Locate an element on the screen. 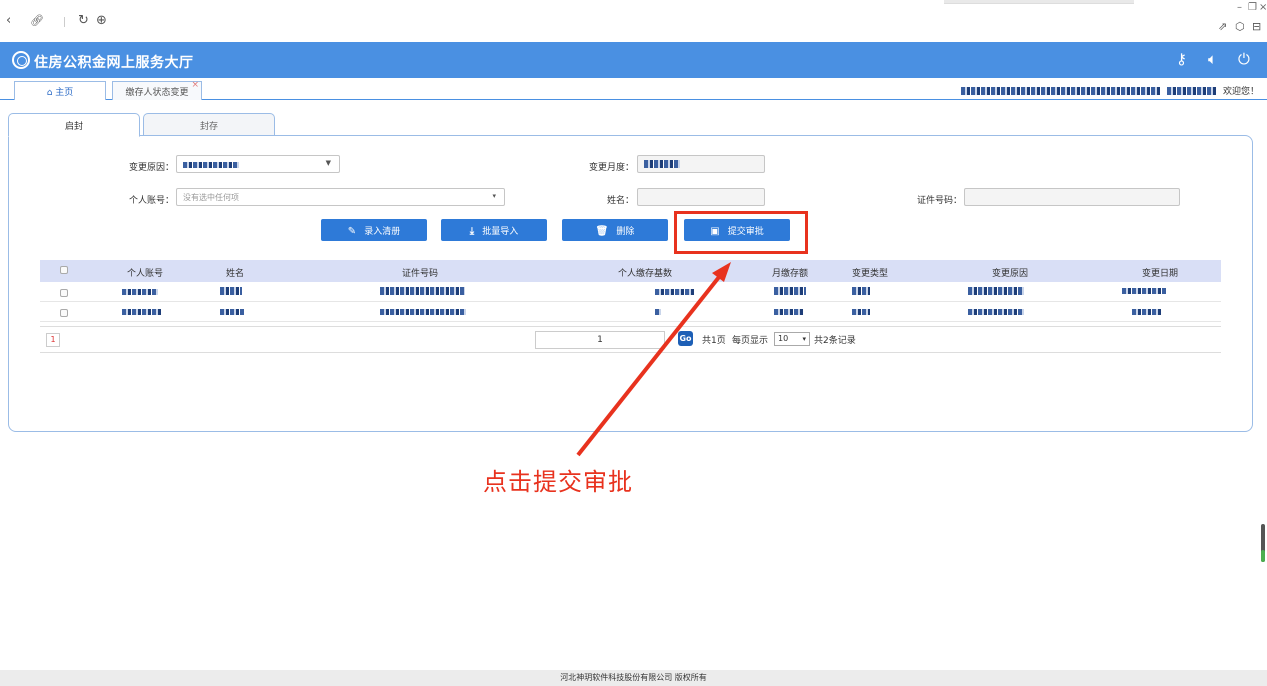 This screenshot has height=686, width=1267. extension-icon: ⬡ is located at coordinates (1240, 27).